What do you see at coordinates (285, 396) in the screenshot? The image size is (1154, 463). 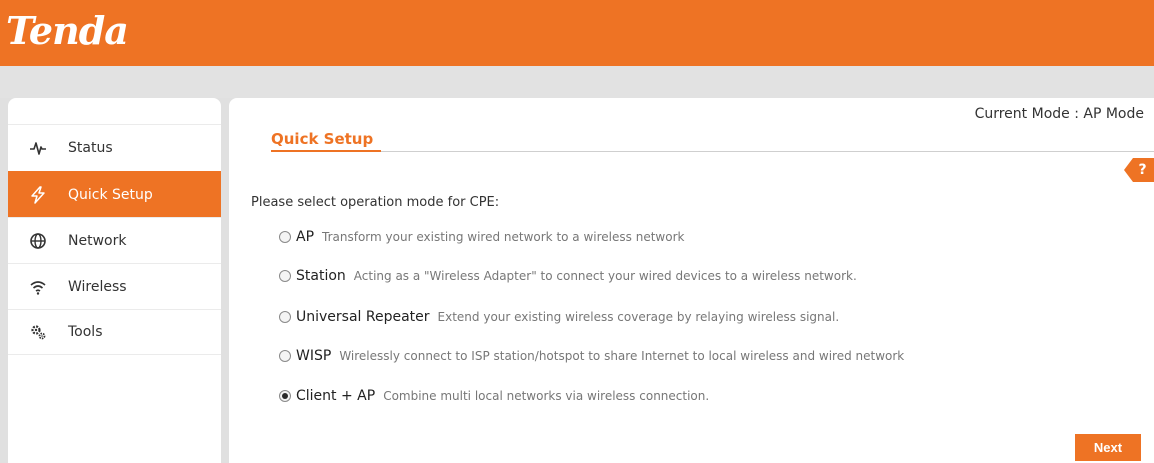 I see `radio-client-ap` at bounding box center [285, 396].